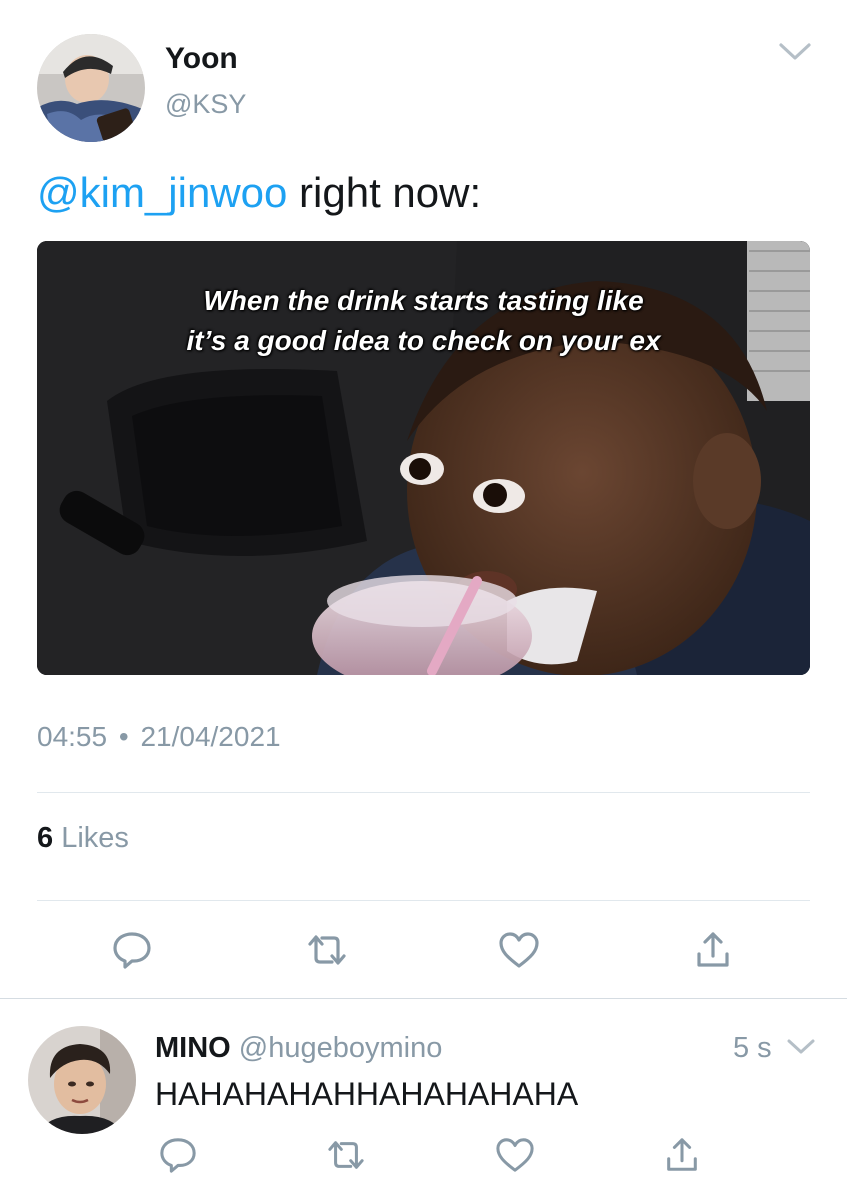 The width and height of the screenshot is (847, 1200). Describe the element at coordinates (201, 59) in the screenshot. I see `author-name: Yoon` at that location.